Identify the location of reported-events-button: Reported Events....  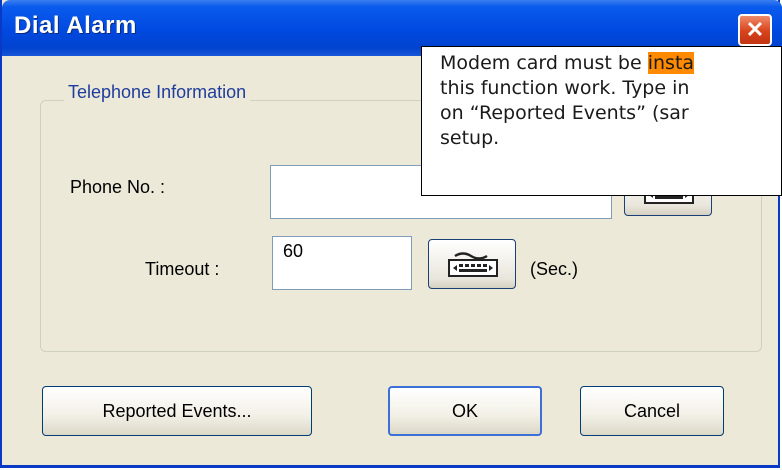
(177, 411).